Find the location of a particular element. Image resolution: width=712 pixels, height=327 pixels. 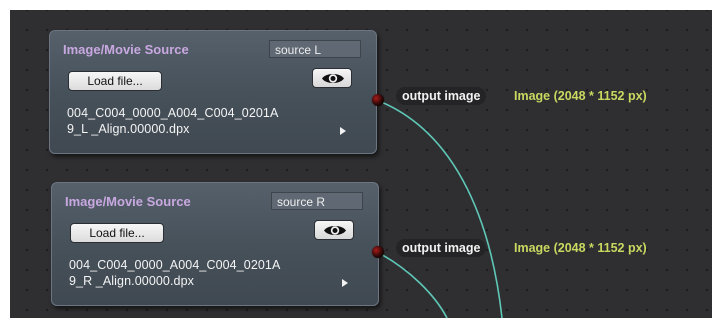

wire-source-l is located at coordinates (440, 209).